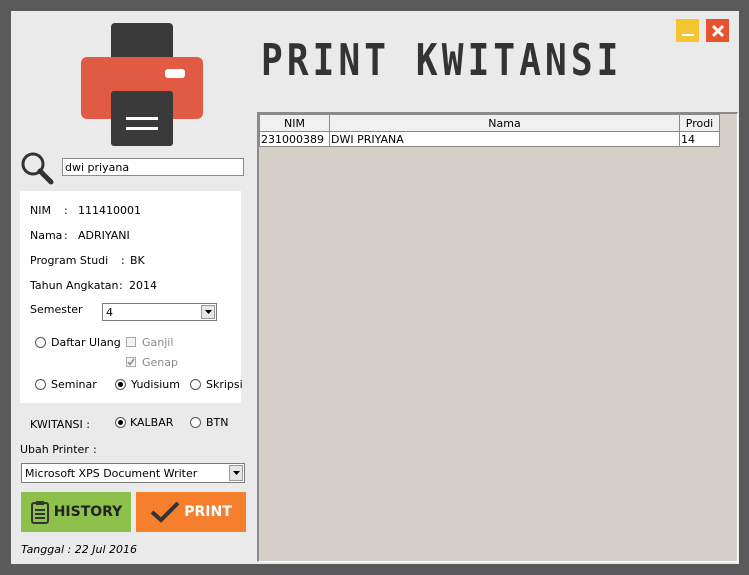 The image size is (749, 575). I want to click on daftar-ulang-radio, so click(40, 342).